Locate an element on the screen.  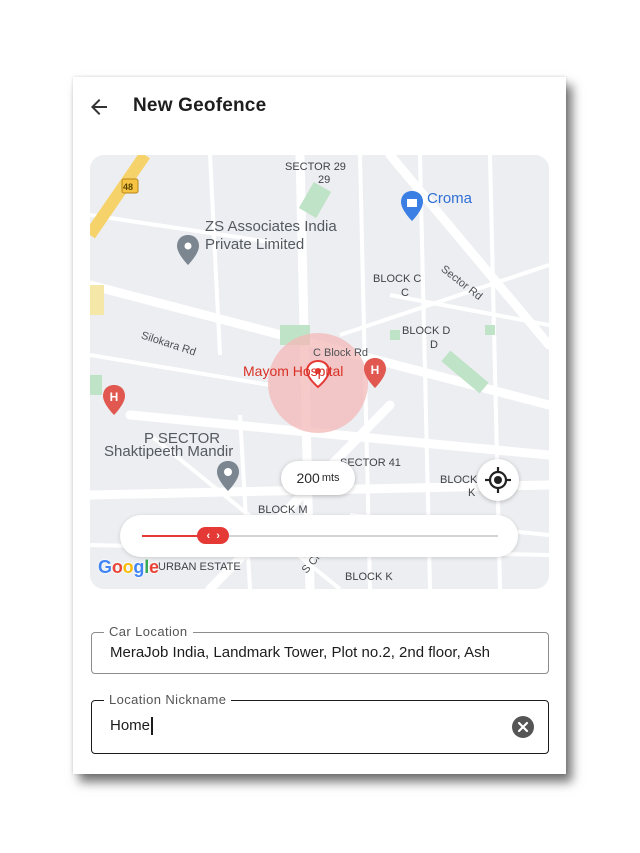
car-location-label: Car Location is located at coordinates (148, 631).